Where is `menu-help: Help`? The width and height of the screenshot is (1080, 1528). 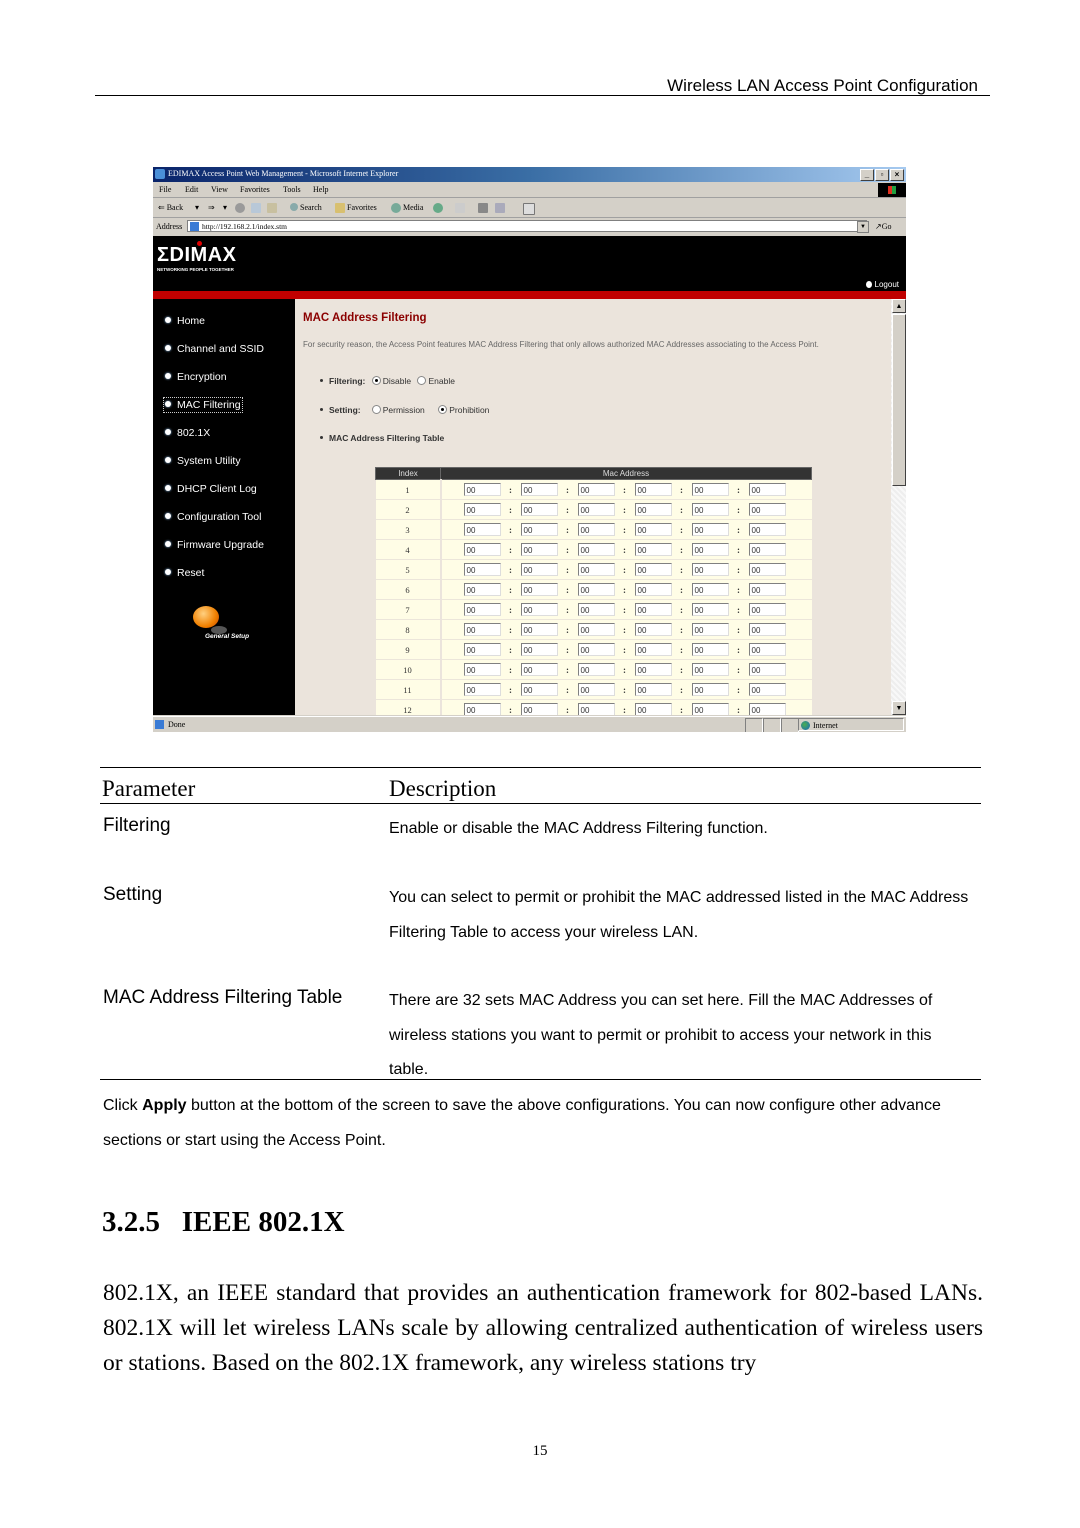
menu-help: Help is located at coordinates (321, 189).